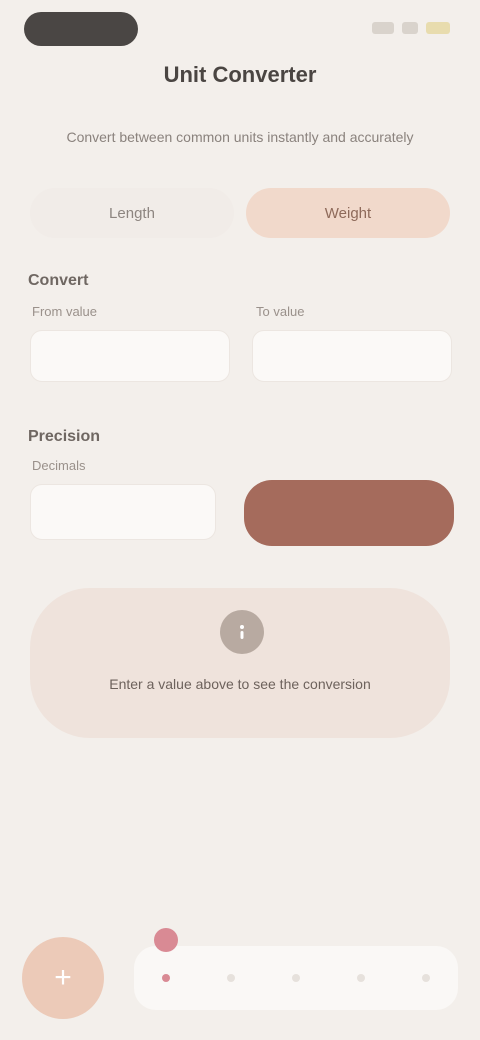 The width and height of the screenshot is (480, 1040). What do you see at coordinates (130, 356) in the screenshot?
I see `from-value-input` at bounding box center [130, 356].